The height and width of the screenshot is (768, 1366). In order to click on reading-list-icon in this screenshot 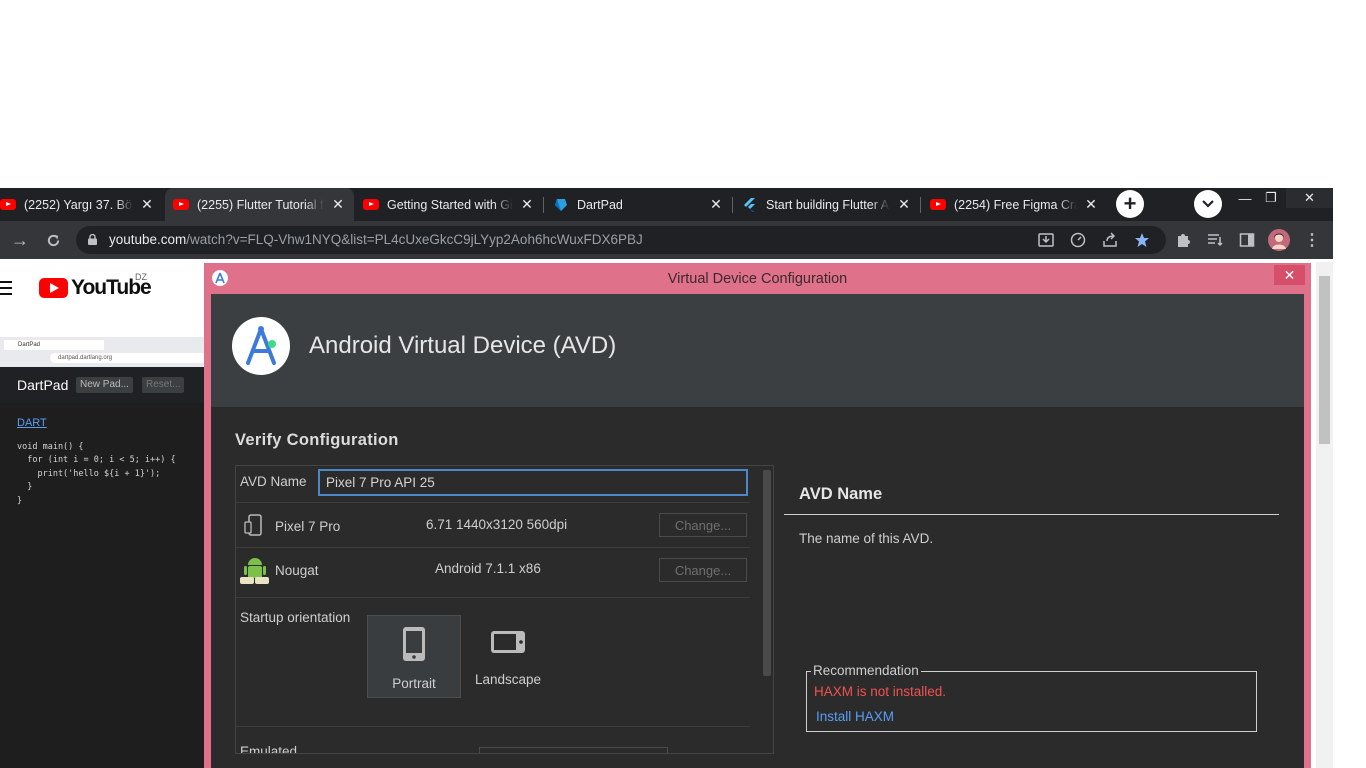, I will do `click(1215, 240)`.